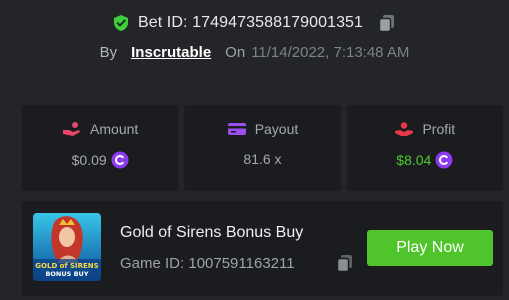  What do you see at coordinates (250, 22) in the screenshot?
I see `bet-id-text: Bet ID: 1749473588179001351` at bounding box center [250, 22].